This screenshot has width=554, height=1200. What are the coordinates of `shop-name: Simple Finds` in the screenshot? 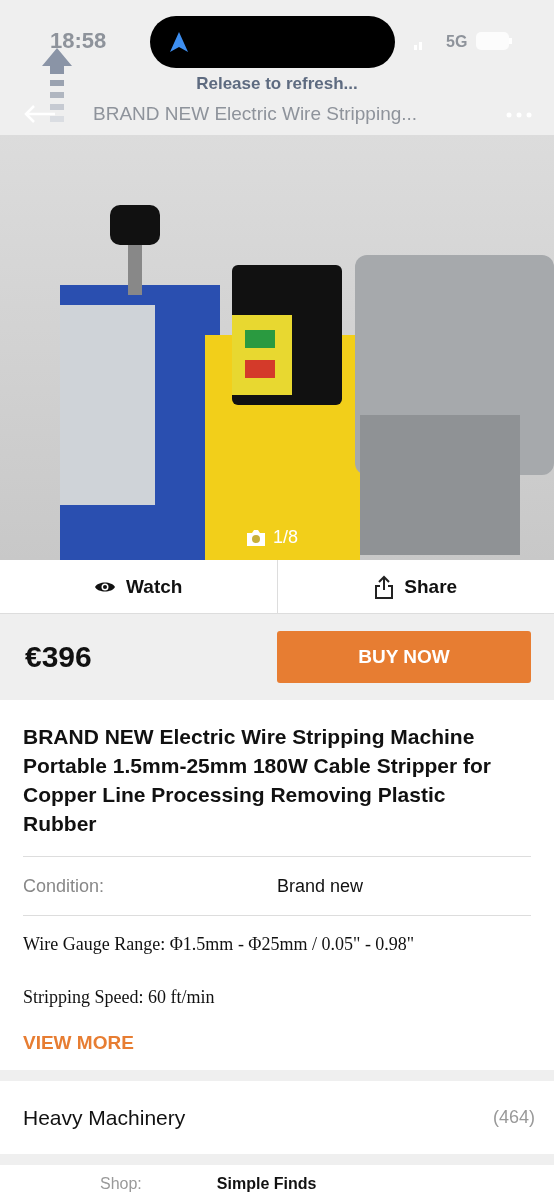 It's located at (266, 1184).